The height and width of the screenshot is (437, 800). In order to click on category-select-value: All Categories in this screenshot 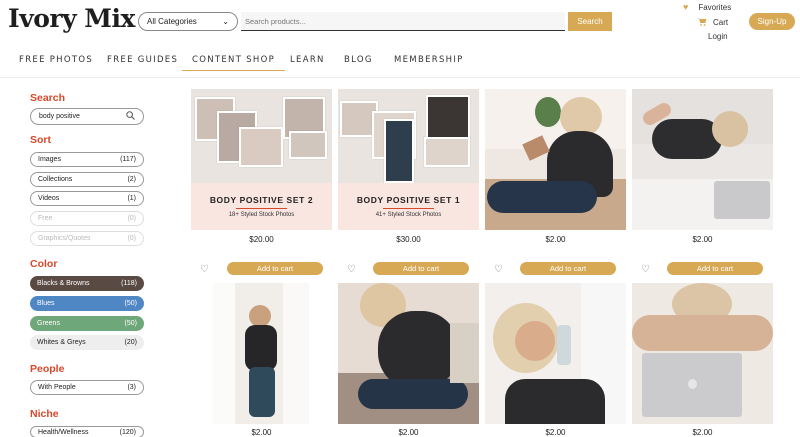, I will do `click(172, 21)`.